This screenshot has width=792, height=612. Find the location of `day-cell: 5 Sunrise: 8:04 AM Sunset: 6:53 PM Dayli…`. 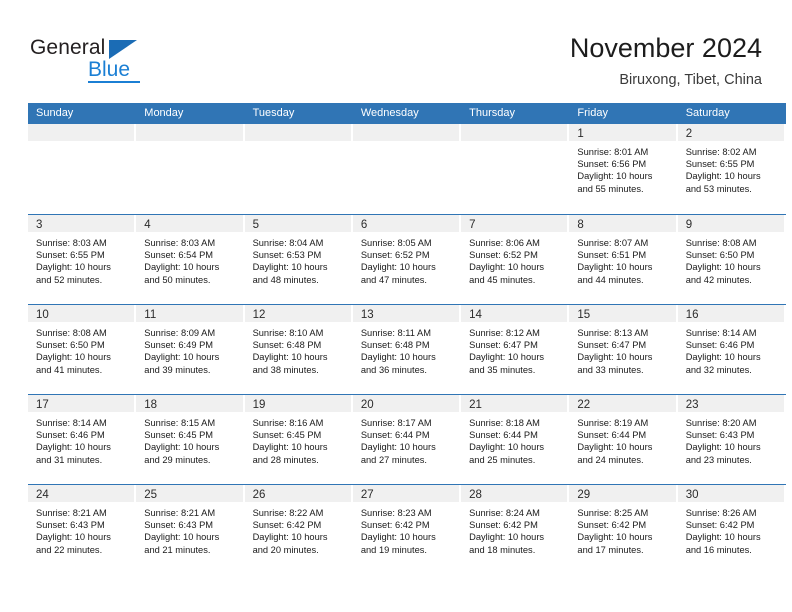

day-cell: 5 Sunrise: 8:04 AM Sunset: 6:53 PM Dayli… is located at coordinates (298, 259).